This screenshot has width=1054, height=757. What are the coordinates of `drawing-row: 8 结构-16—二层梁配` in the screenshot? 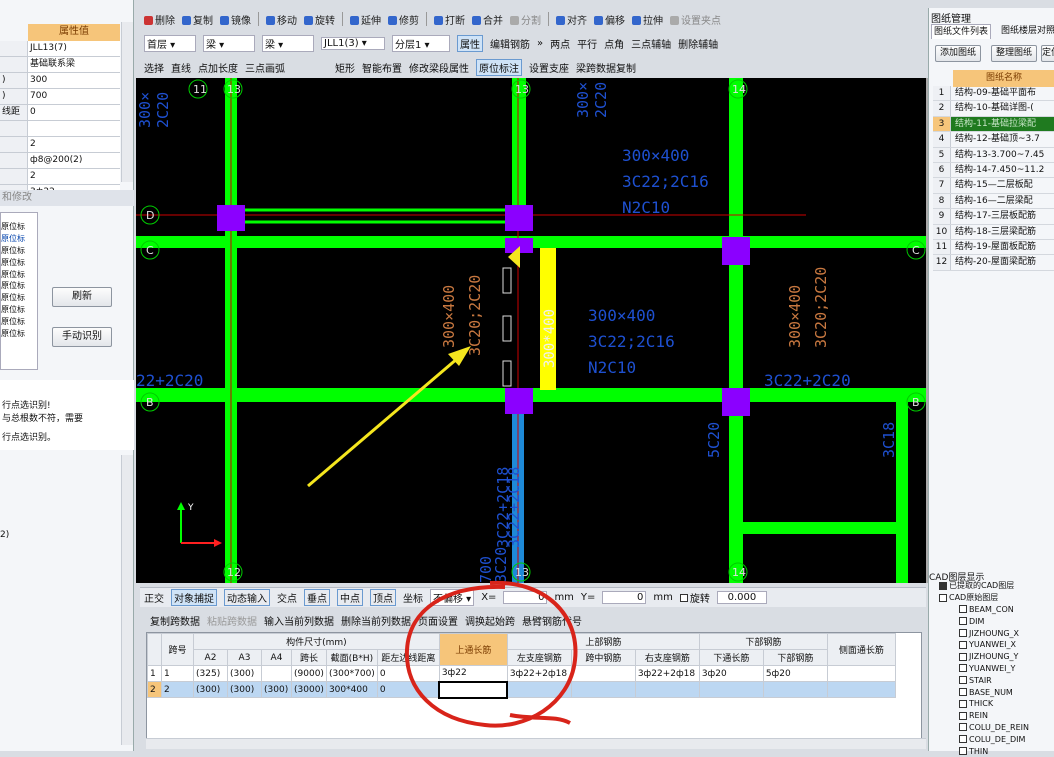 It's located at (993, 201).